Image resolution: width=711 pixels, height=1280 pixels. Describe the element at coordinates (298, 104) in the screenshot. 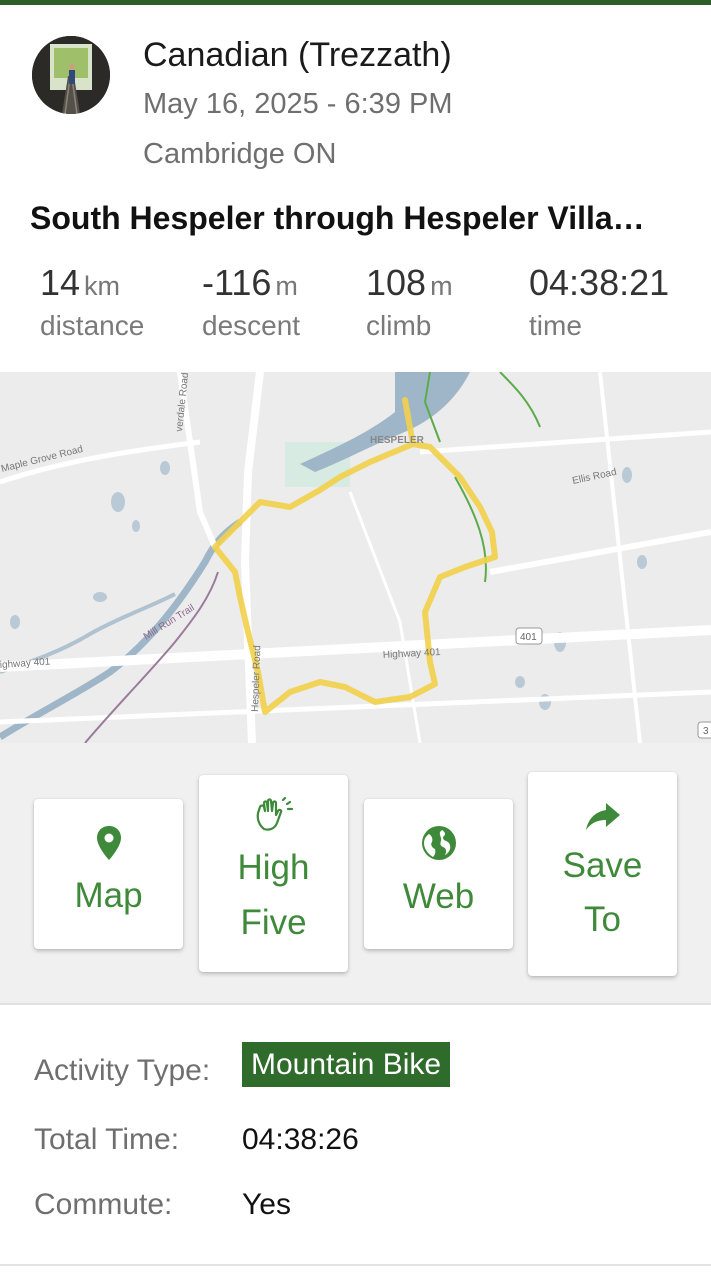

I see `activity-date: May 16, 2025 - 6:39 PM` at that location.